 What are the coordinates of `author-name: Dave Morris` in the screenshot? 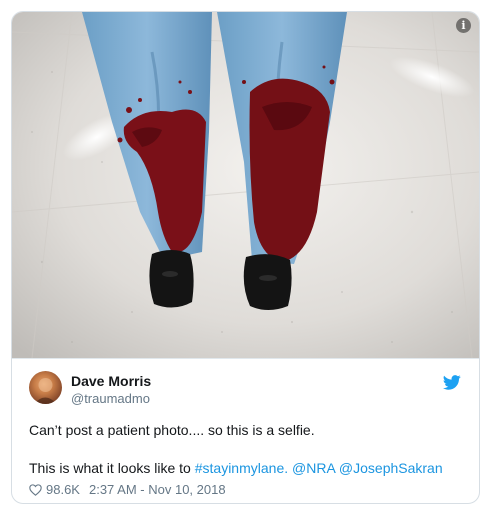 It's located at (111, 381).